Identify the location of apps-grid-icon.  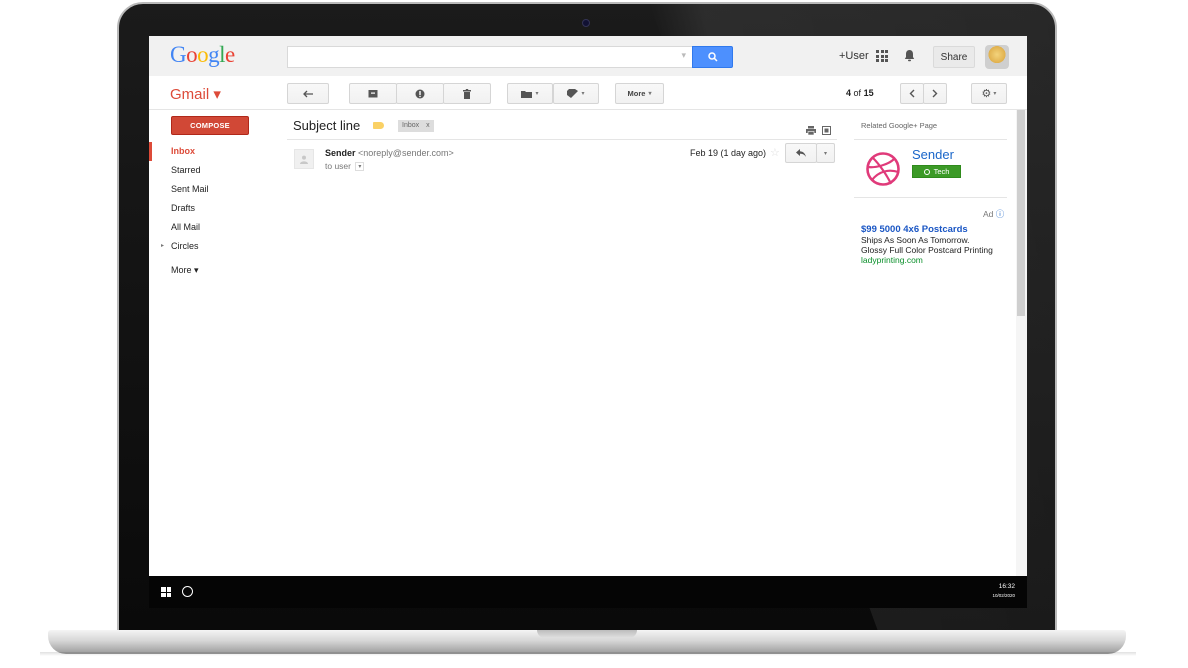
(882, 56).